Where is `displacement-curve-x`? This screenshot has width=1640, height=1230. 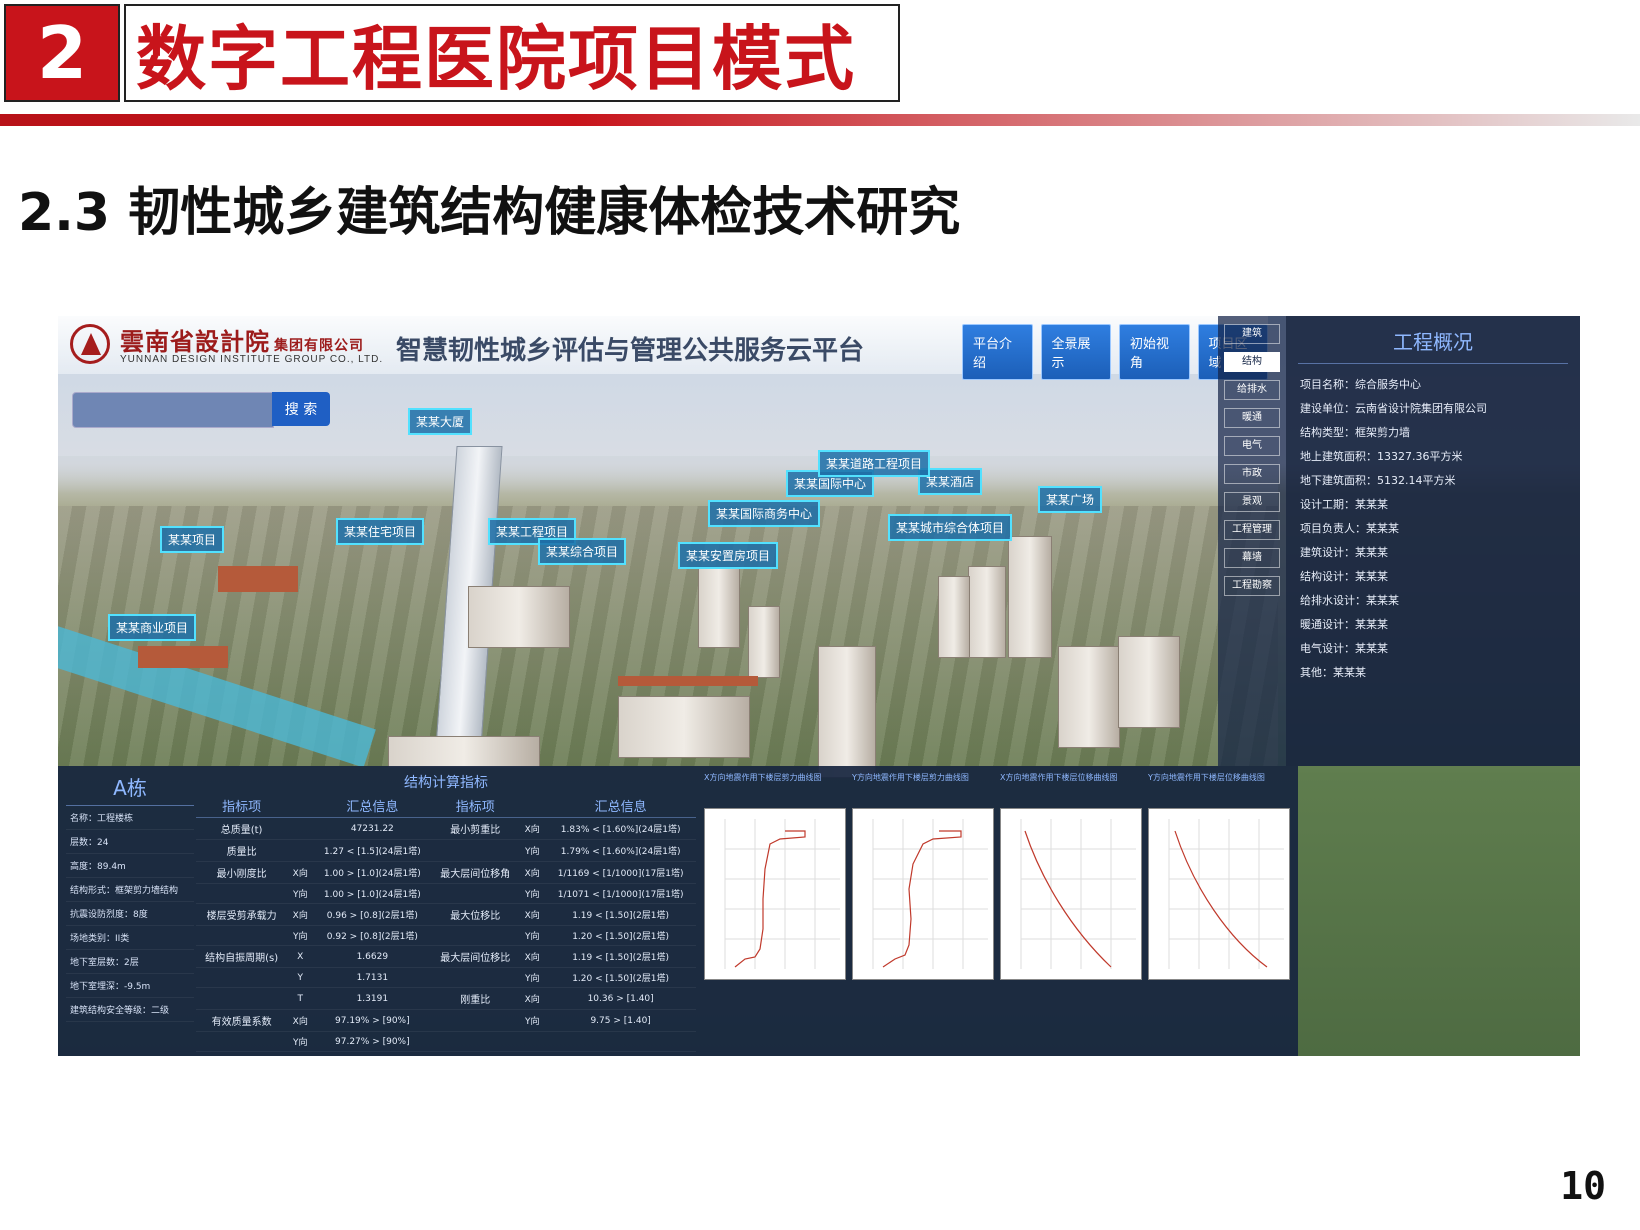 displacement-curve-x is located at coordinates (1068, 899).